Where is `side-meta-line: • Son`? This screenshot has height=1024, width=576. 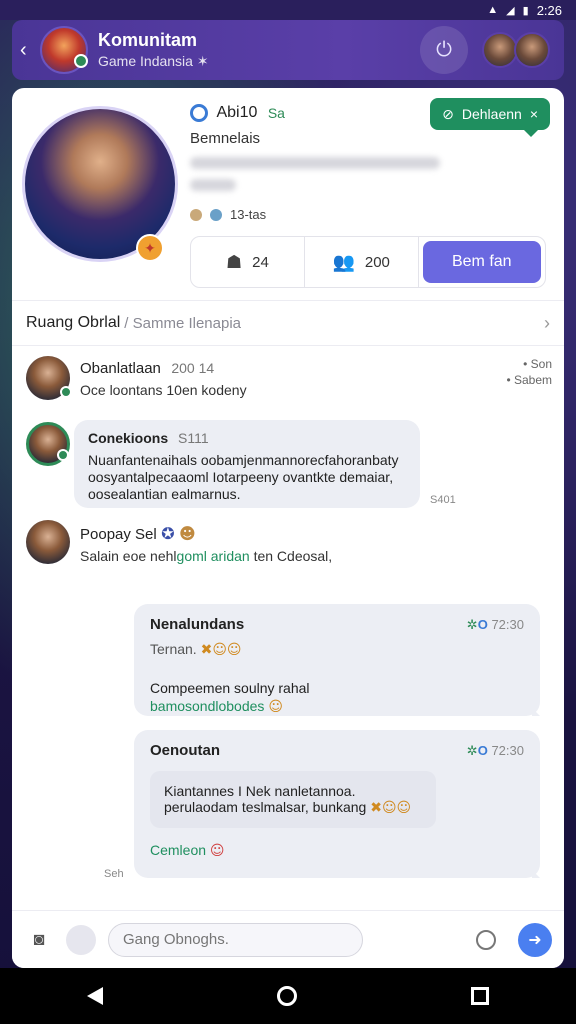 side-meta-line: • Son is located at coordinates (537, 364).